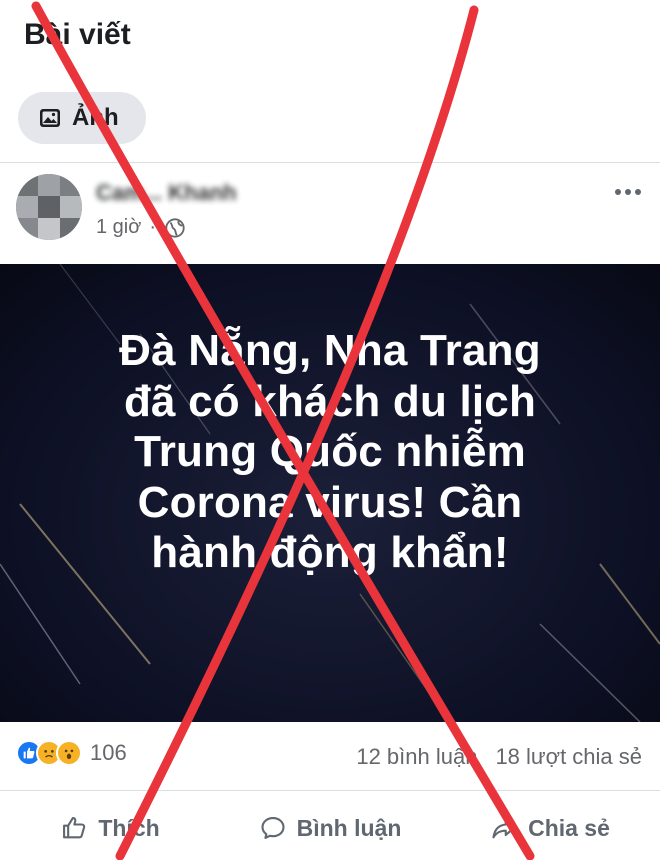 Image resolution: width=660 pixels, height=860 pixels. What do you see at coordinates (628, 192) in the screenshot?
I see `more-options-icon` at bounding box center [628, 192].